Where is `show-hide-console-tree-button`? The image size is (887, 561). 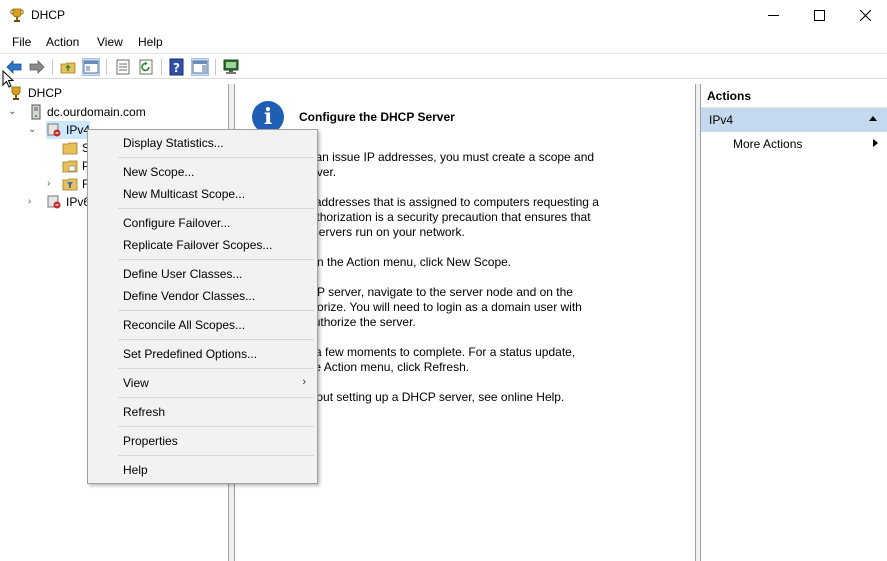
show-hide-console-tree-button is located at coordinates (91, 67).